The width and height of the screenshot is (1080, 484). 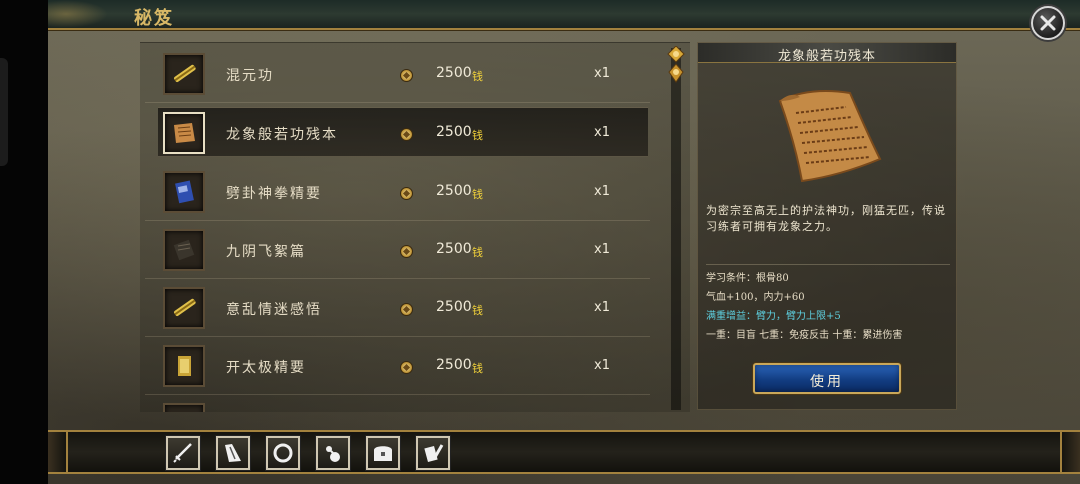 I want to click on sword-icon, so click(x=182, y=453).